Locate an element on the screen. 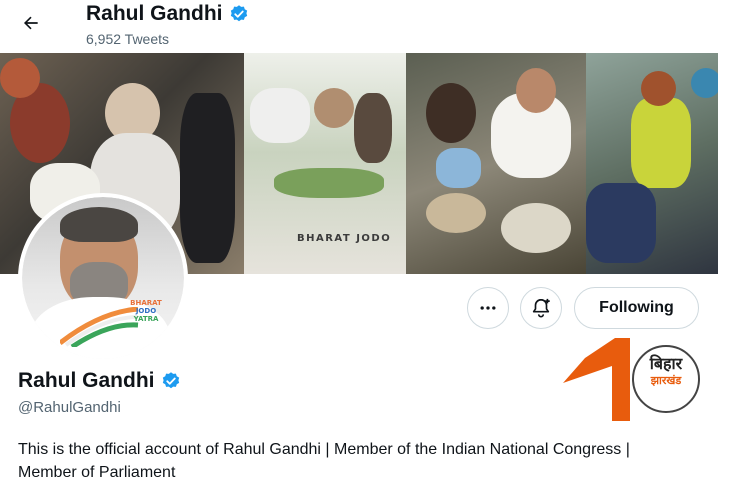 The image size is (746, 479). watermark-line-2: झारखंड is located at coordinates (666, 380).